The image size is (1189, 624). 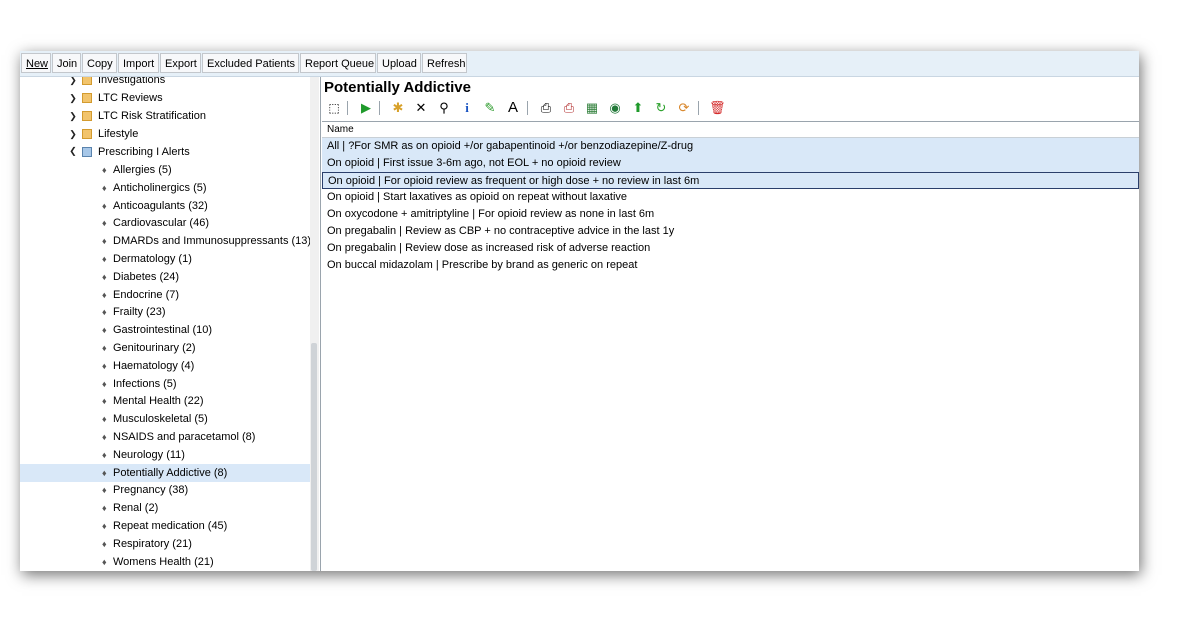 What do you see at coordinates (467, 108) in the screenshot?
I see `info-icon: i` at bounding box center [467, 108].